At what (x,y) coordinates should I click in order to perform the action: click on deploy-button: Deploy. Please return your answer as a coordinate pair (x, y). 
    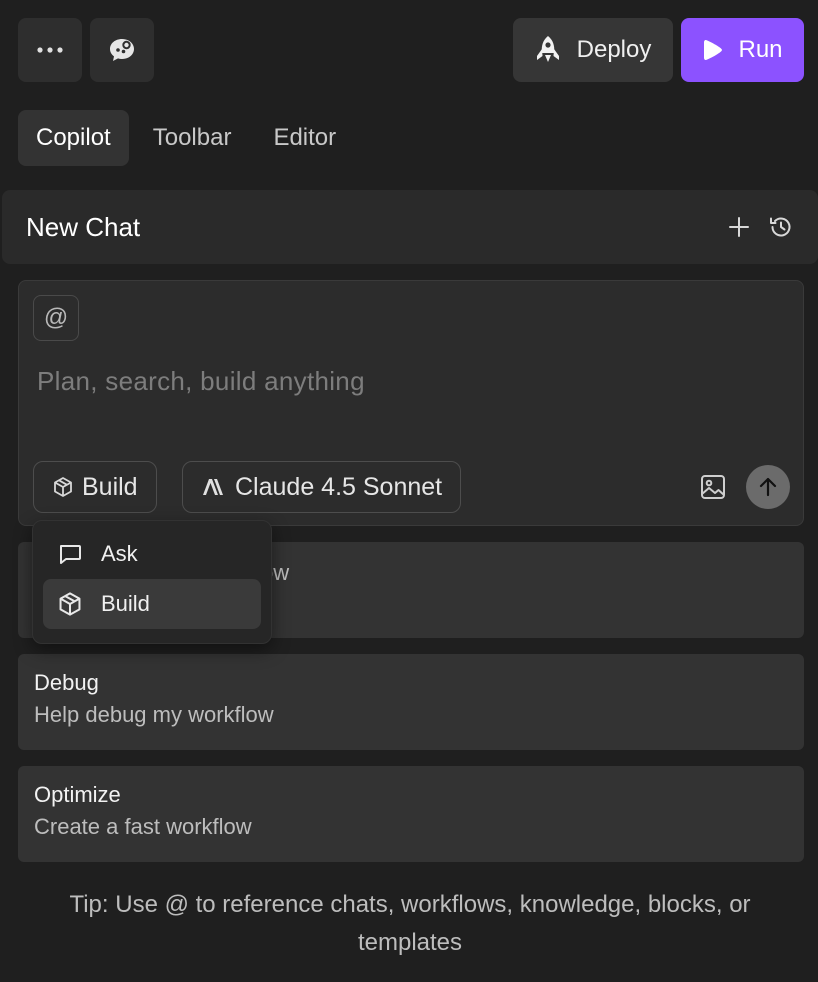
    Looking at the image, I should click on (593, 50).